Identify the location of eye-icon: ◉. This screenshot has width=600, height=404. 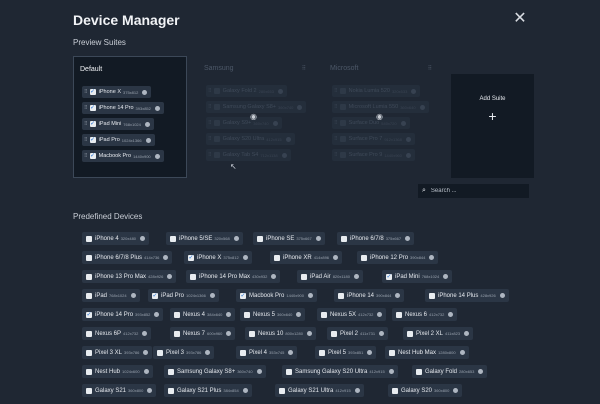
(253, 116).